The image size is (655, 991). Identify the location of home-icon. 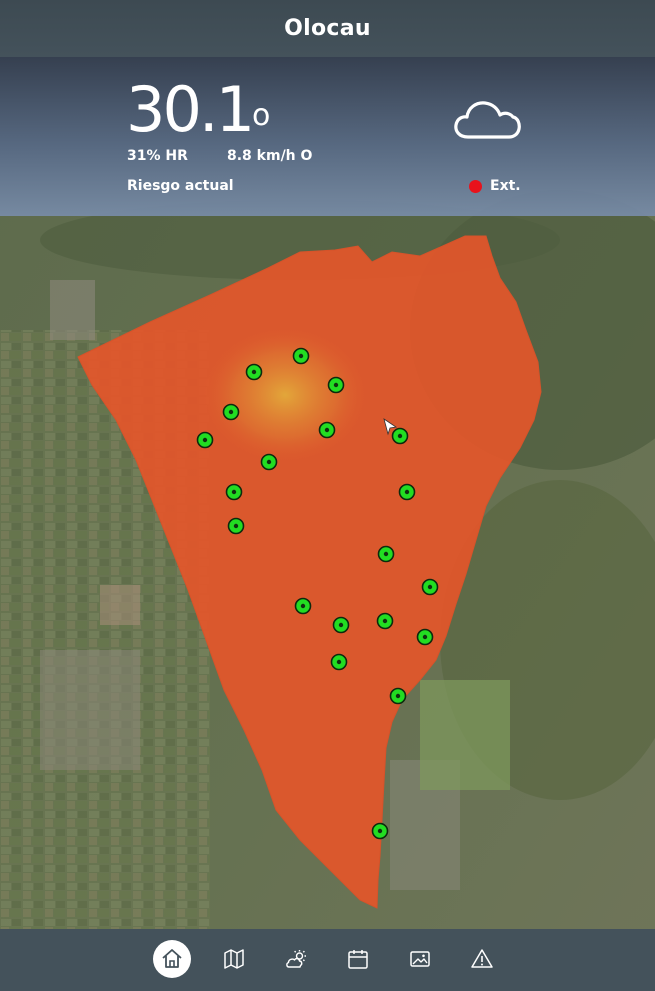
(172, 958).